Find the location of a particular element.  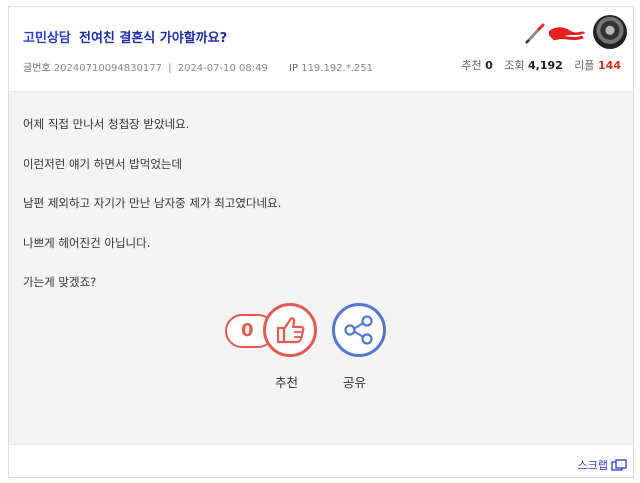

recommend-stat-label: 추천 is located at coordinates (471, 65).